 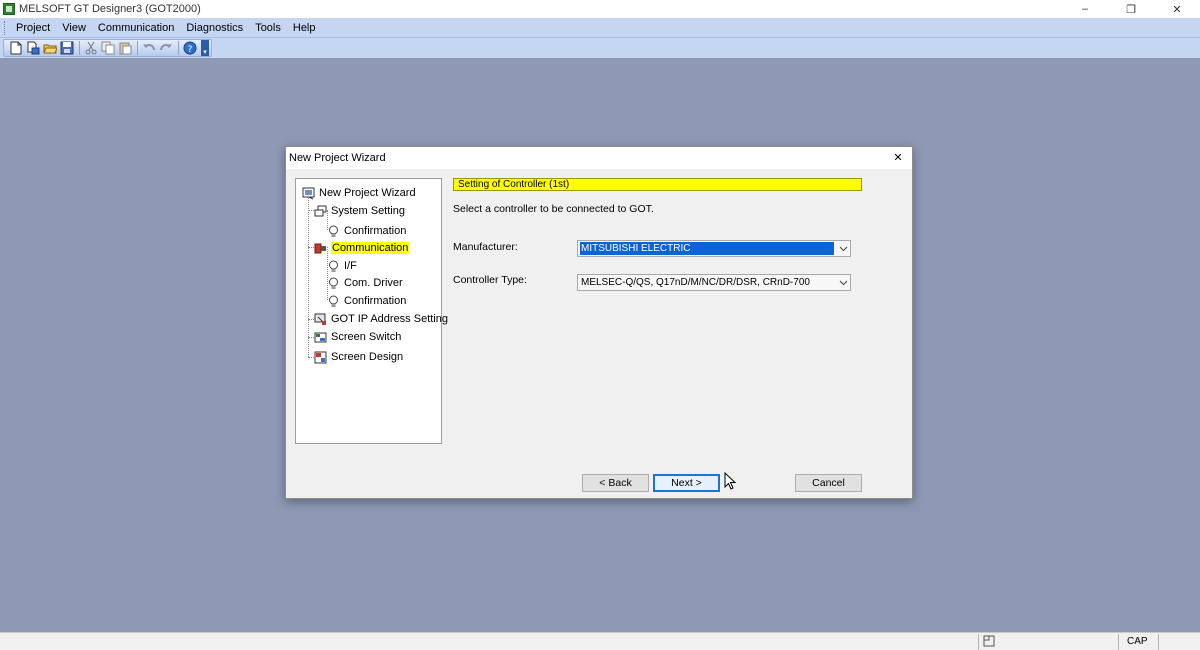 I want to click on manufacturer-select: MITSUBISHI ELECTRIC, so click(x=714, y=248).